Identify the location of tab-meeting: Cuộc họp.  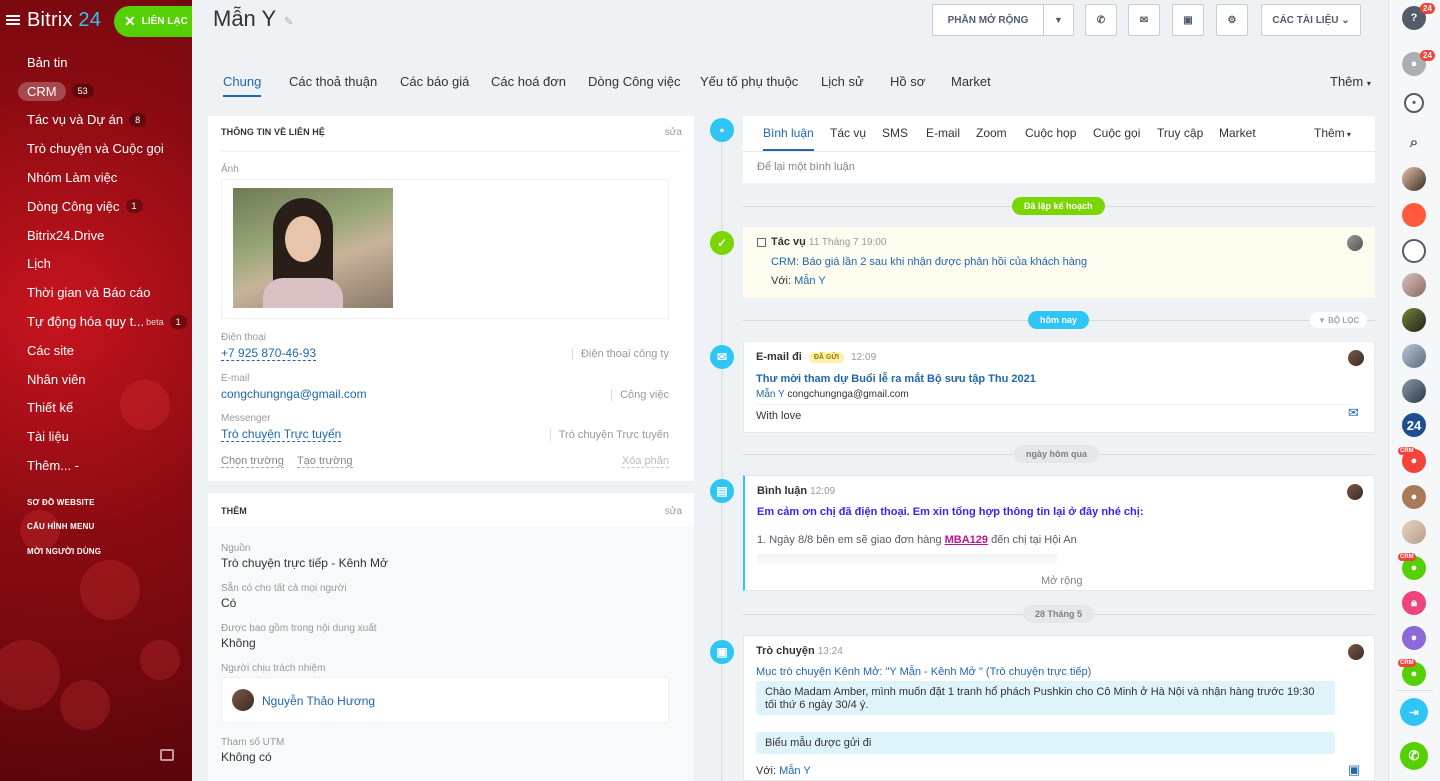
(1050, 133).